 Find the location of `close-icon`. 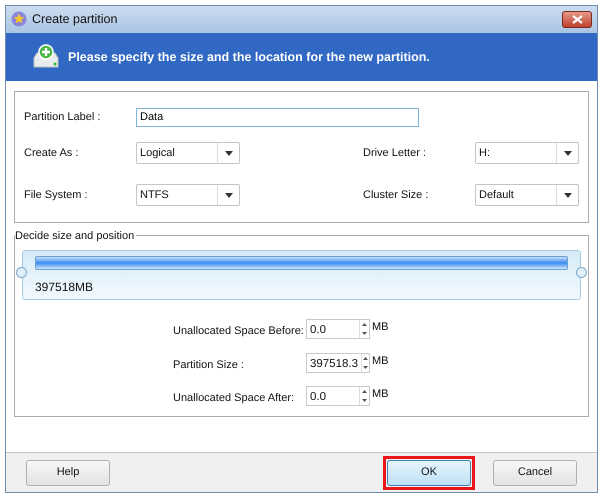

close-icon is located at coordinates (577, 19).